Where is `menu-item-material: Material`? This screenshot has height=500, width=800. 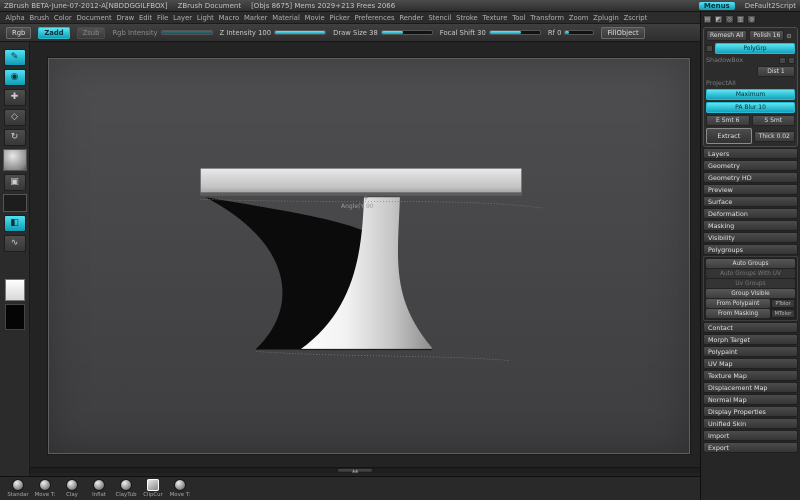
menu-item-material: Material is located at coordinates (286, 18).